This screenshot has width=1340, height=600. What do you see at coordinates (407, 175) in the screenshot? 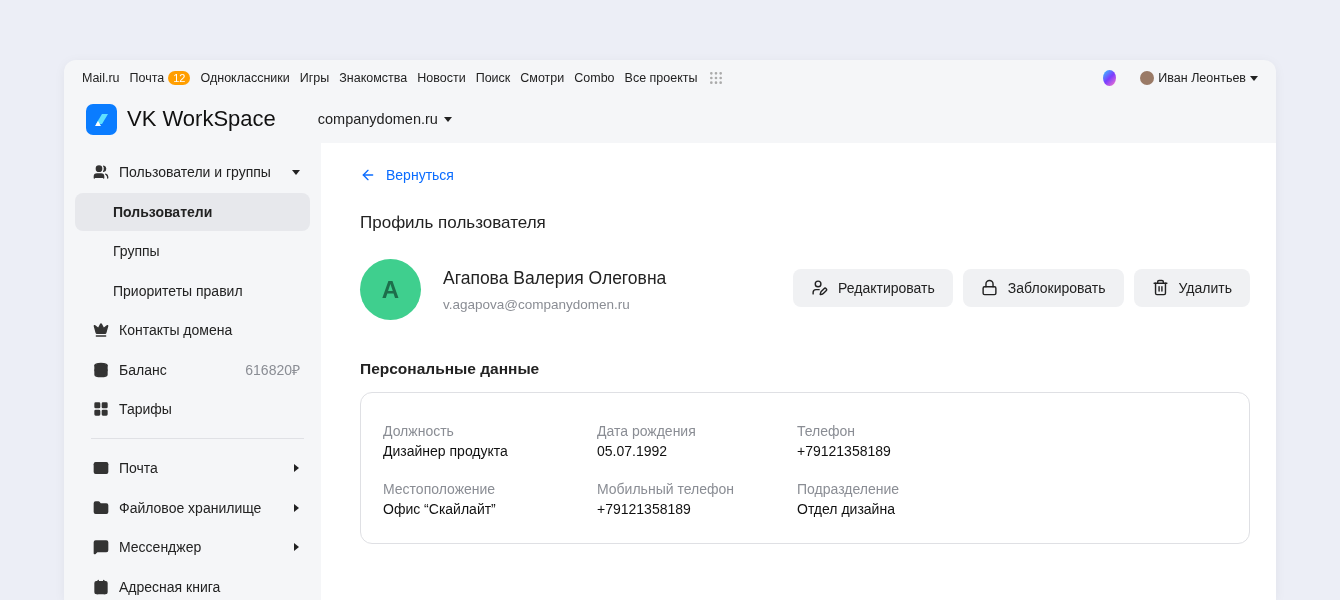
I see `back-link: Вернуться` at bounding box center [407, 175].